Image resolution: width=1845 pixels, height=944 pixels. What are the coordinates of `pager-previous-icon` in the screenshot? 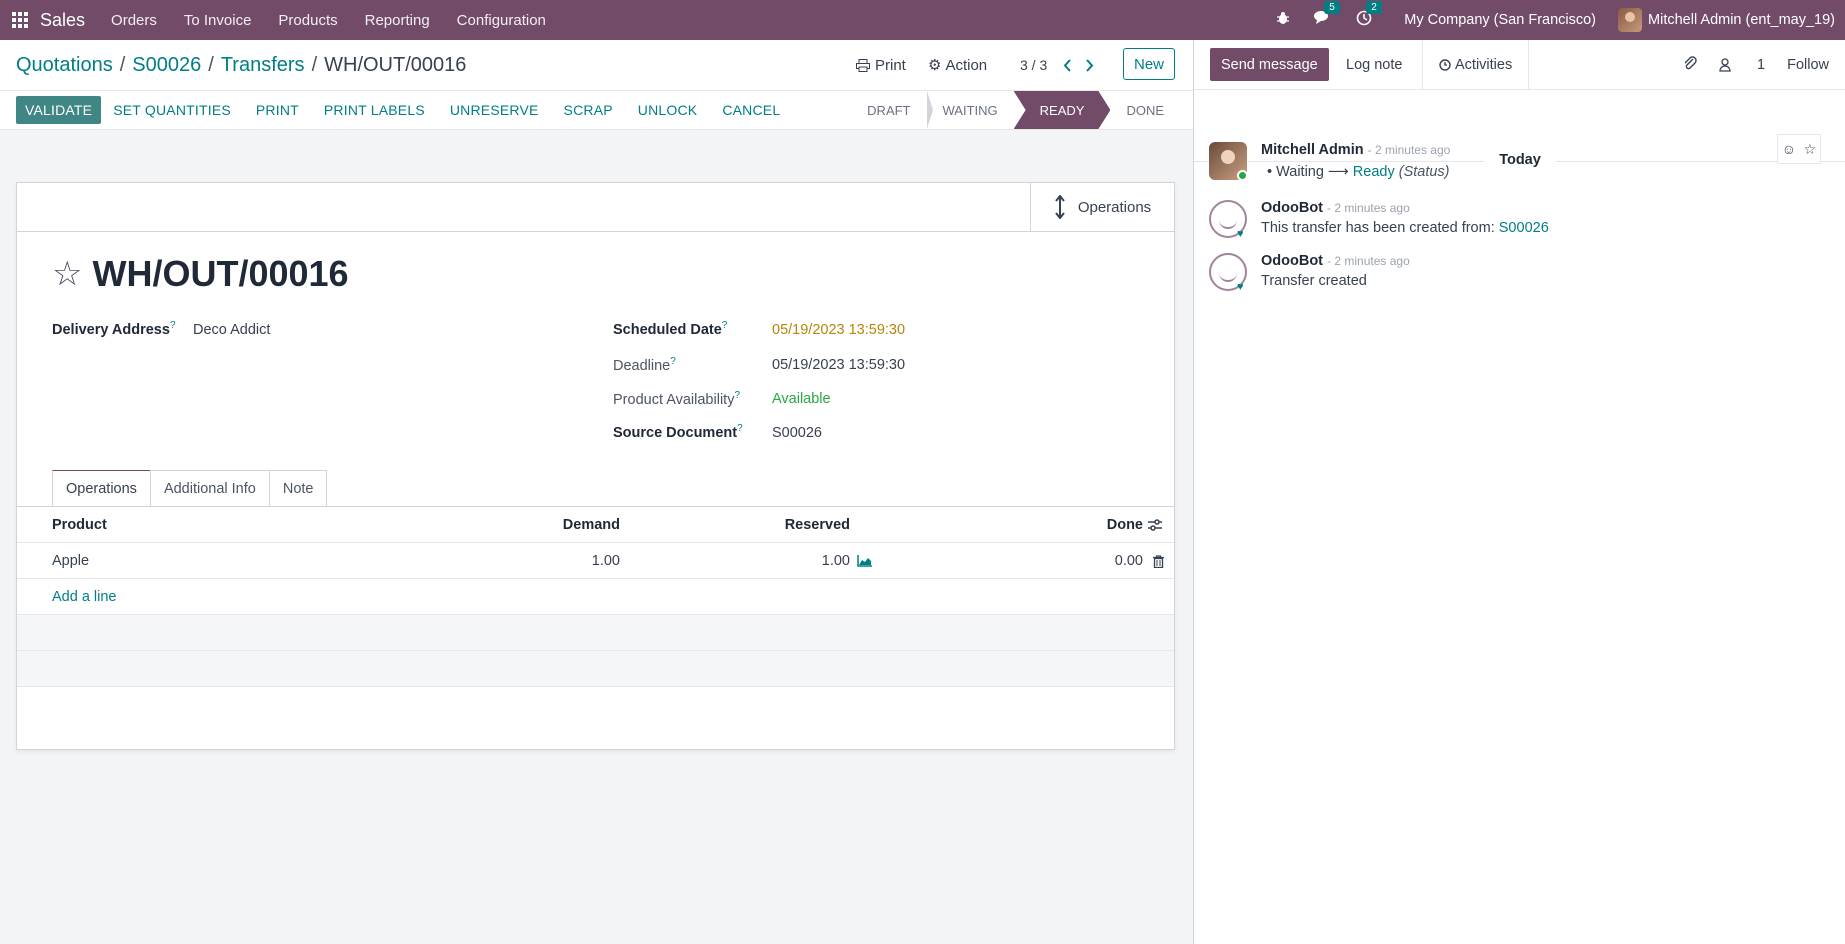 It's located at (1067, 65).